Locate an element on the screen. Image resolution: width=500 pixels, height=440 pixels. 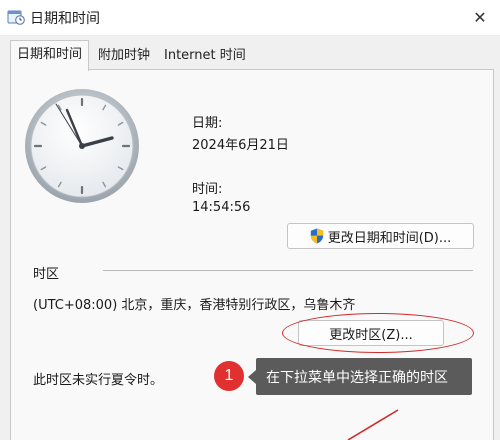
dst-note: 此时区未实行夏令时。 is located at coordinates (98, 380).